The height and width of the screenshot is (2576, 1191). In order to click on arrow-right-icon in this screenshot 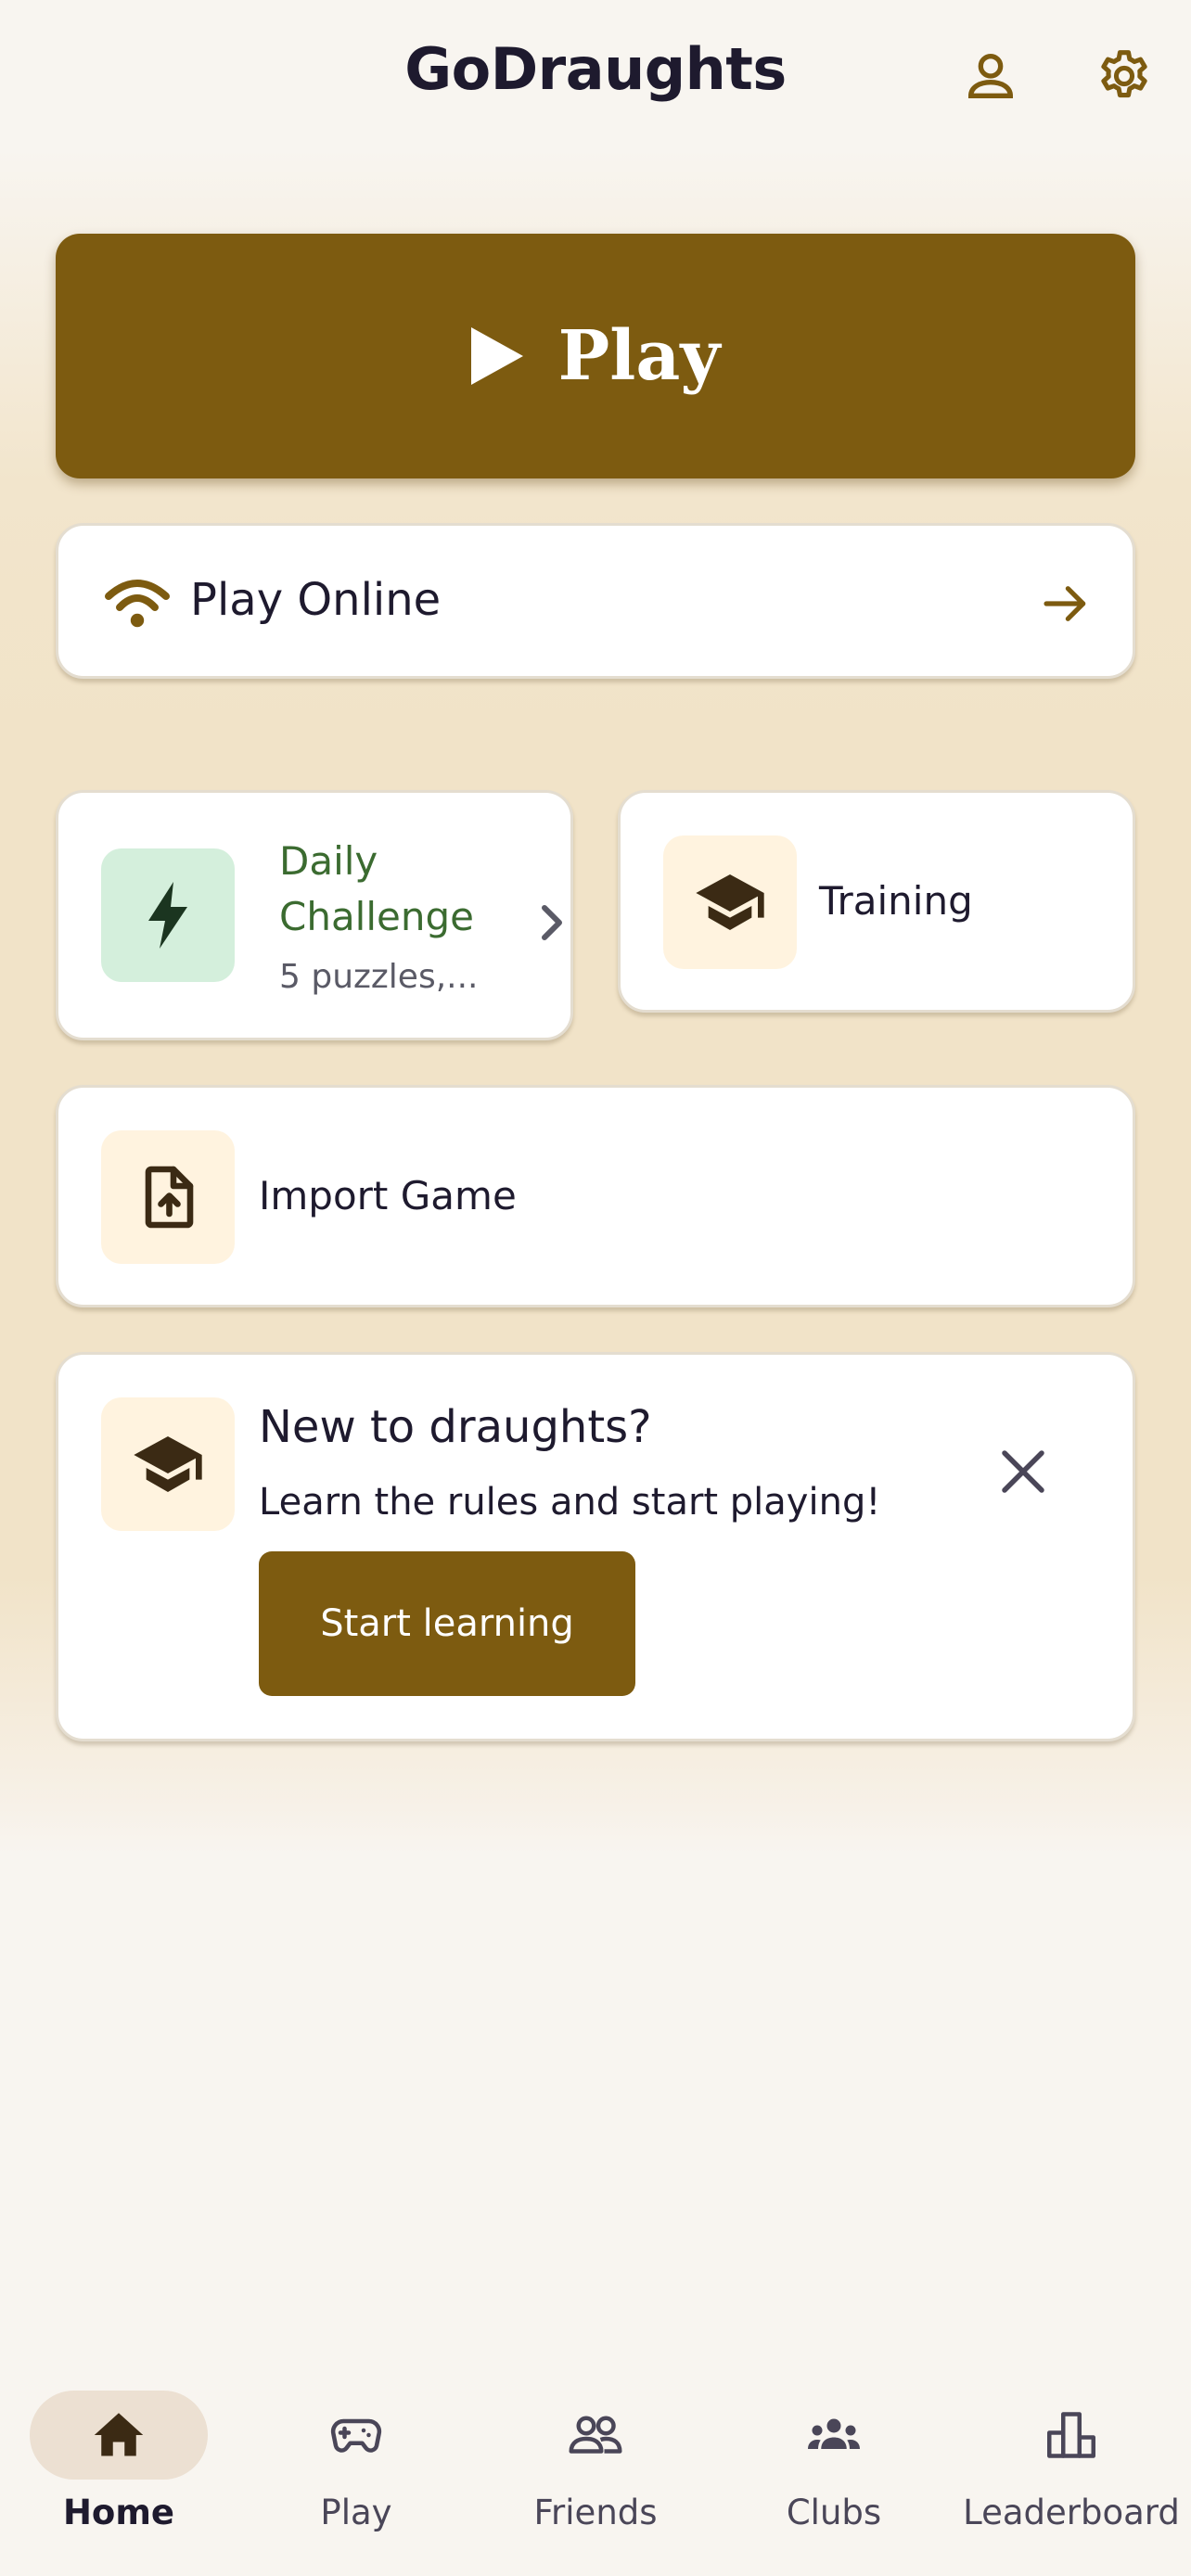, I will do `click(1065, 603)`.